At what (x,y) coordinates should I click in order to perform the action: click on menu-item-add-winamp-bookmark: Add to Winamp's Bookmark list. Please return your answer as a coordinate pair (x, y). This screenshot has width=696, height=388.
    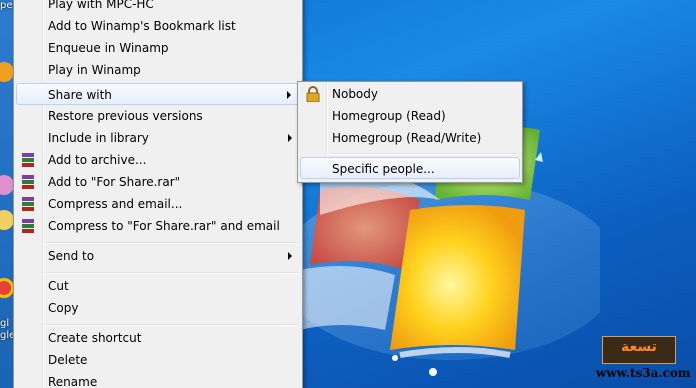
    Looking at the image, I should click on (158, 26).